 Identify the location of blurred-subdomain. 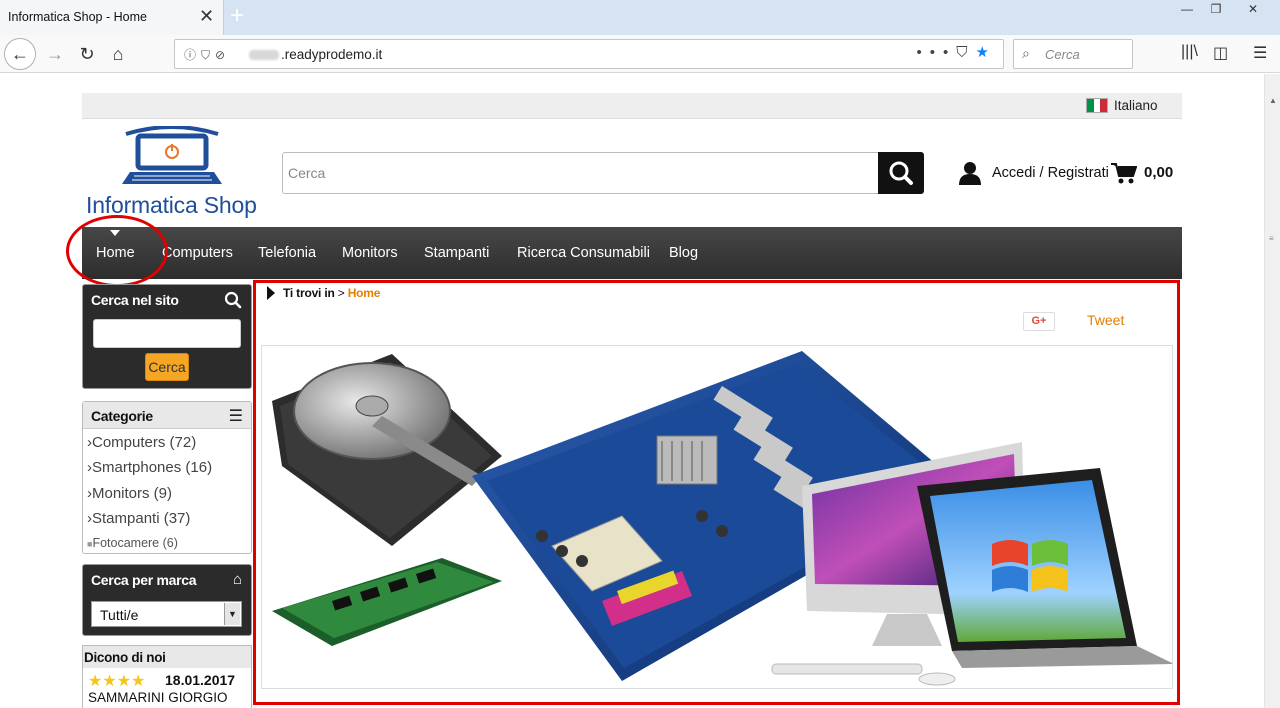
(264, 55).